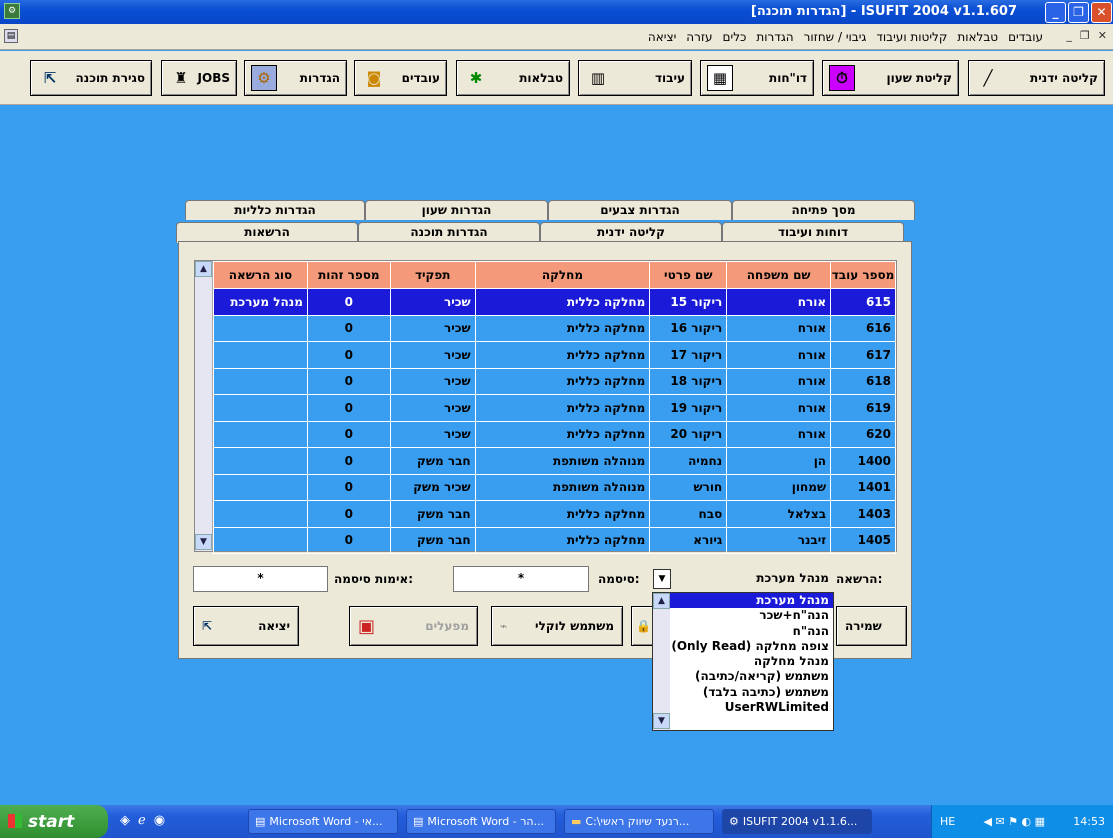 This screenshot has width=1113, height=838. What do you see at coordinates (1025, 37) in the screenshot?
I see `menu-workers: עובדים` at bounding box center [1025, 37].